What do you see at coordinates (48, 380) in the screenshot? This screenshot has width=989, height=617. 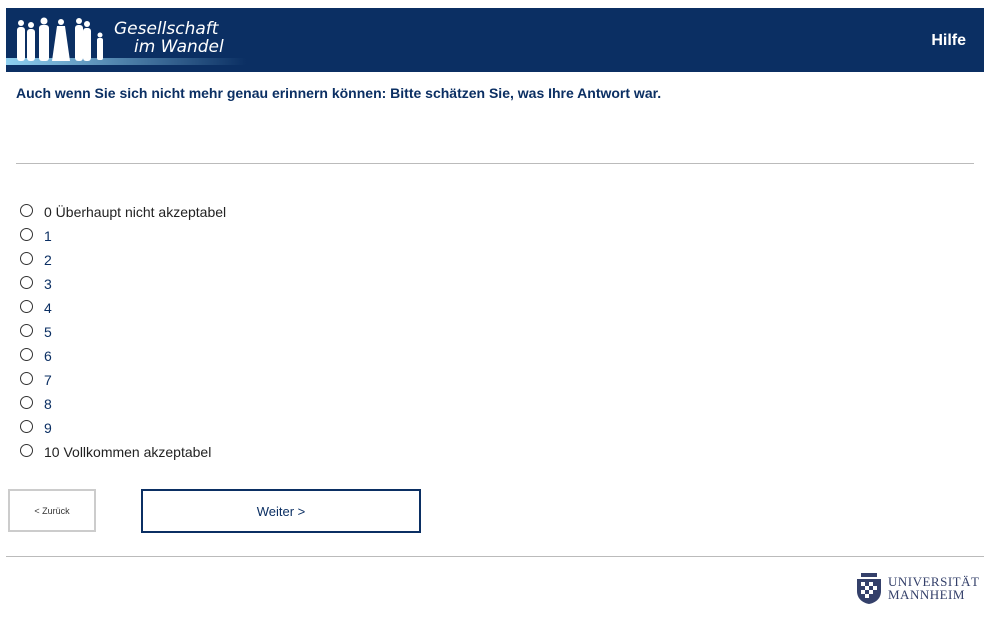 I see `option-label: 7` at bounding box center [48, 380].